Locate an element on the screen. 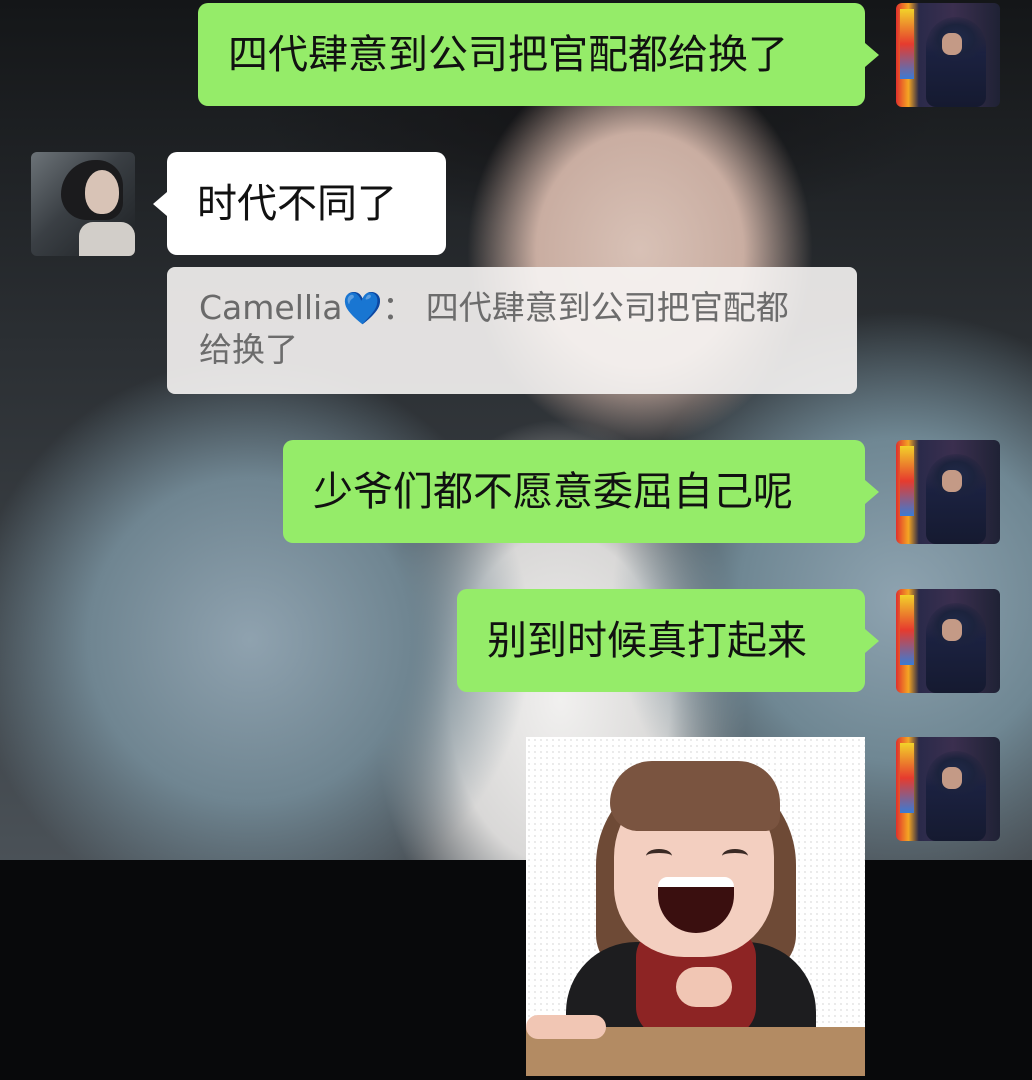  message-text: 时代不同了 is located at coordinates (297, 204).